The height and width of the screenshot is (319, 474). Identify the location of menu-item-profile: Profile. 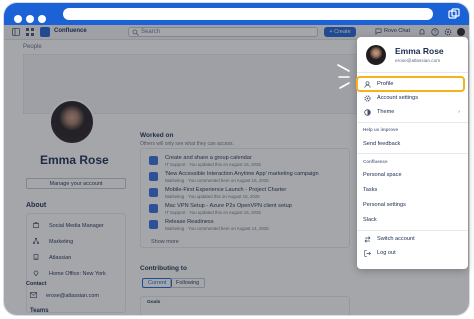
(410, 84).